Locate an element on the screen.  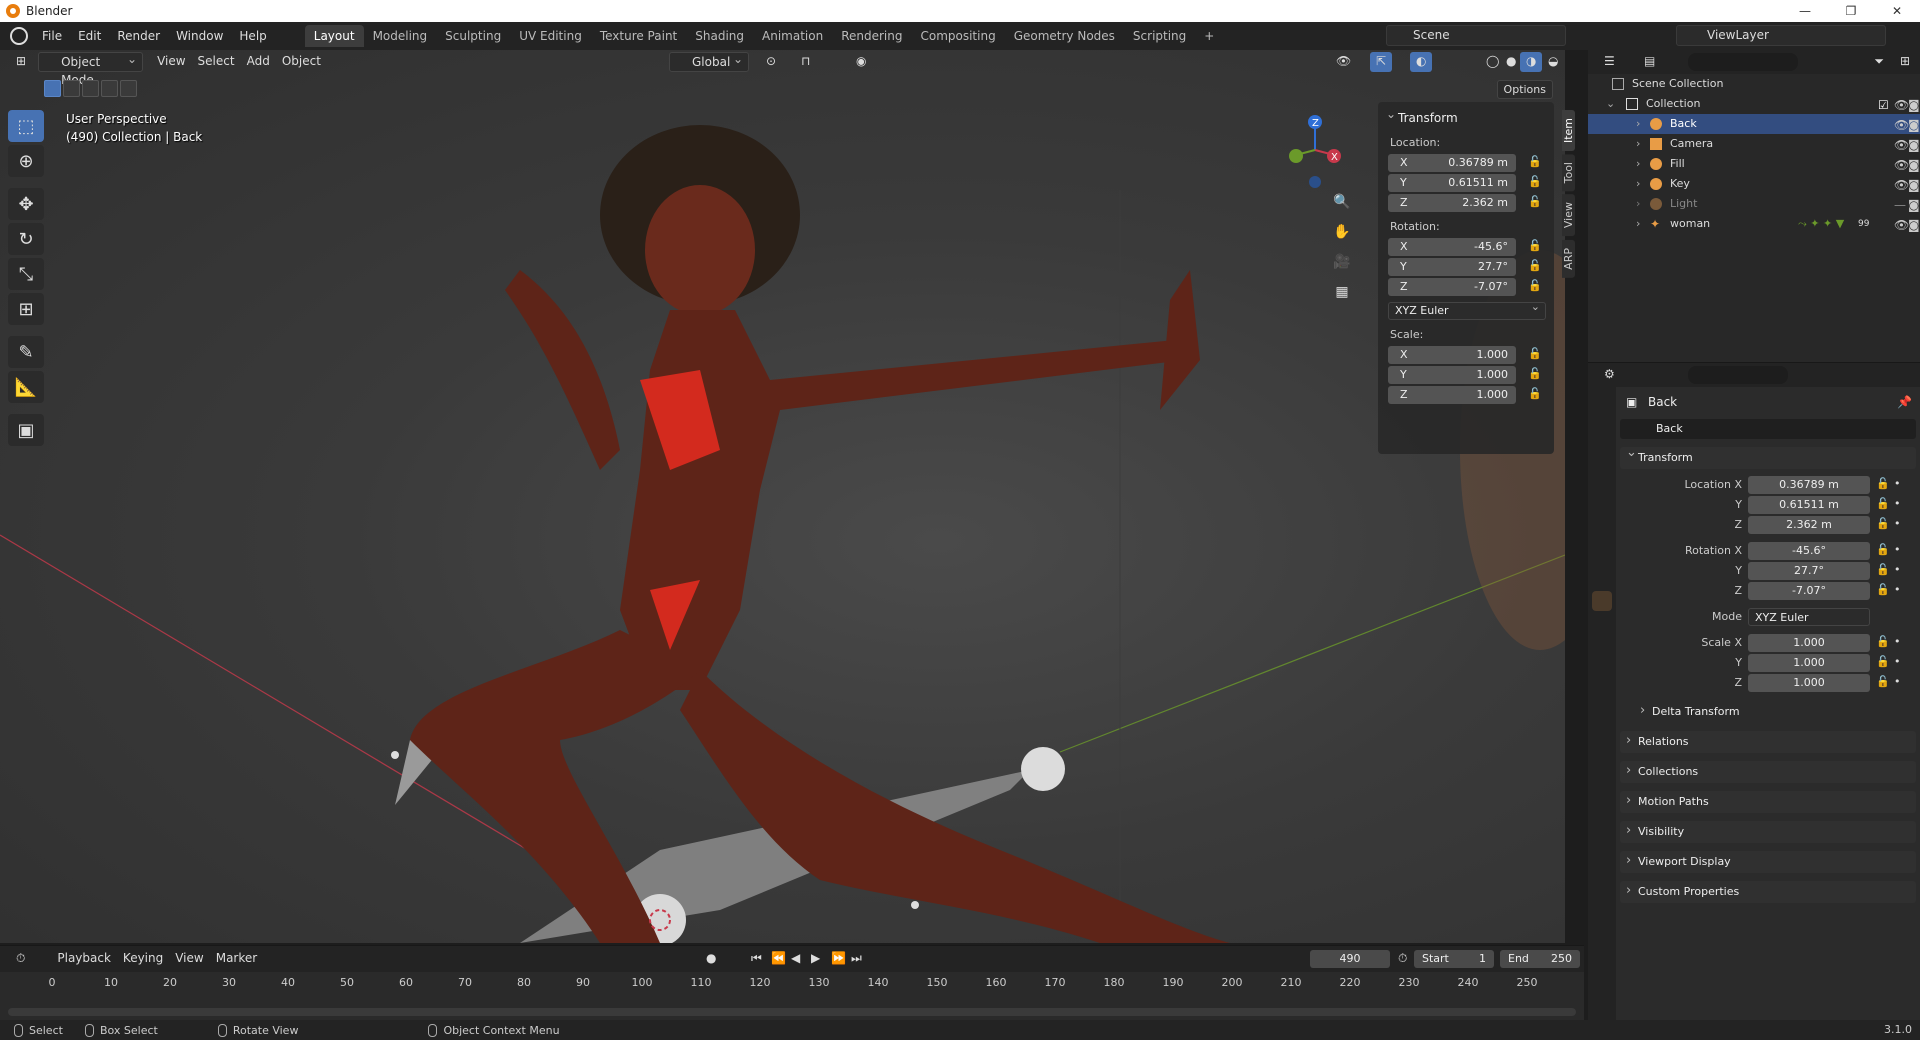
tab-tool: Tool is located at coordinates (1568, 173).